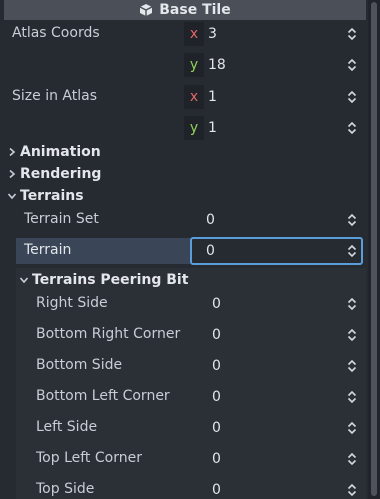  What do you see at coordinates (72, 303) in the screenshot?
I see `peering-right-side-label: Right Side` at bounding box center [72, 303].